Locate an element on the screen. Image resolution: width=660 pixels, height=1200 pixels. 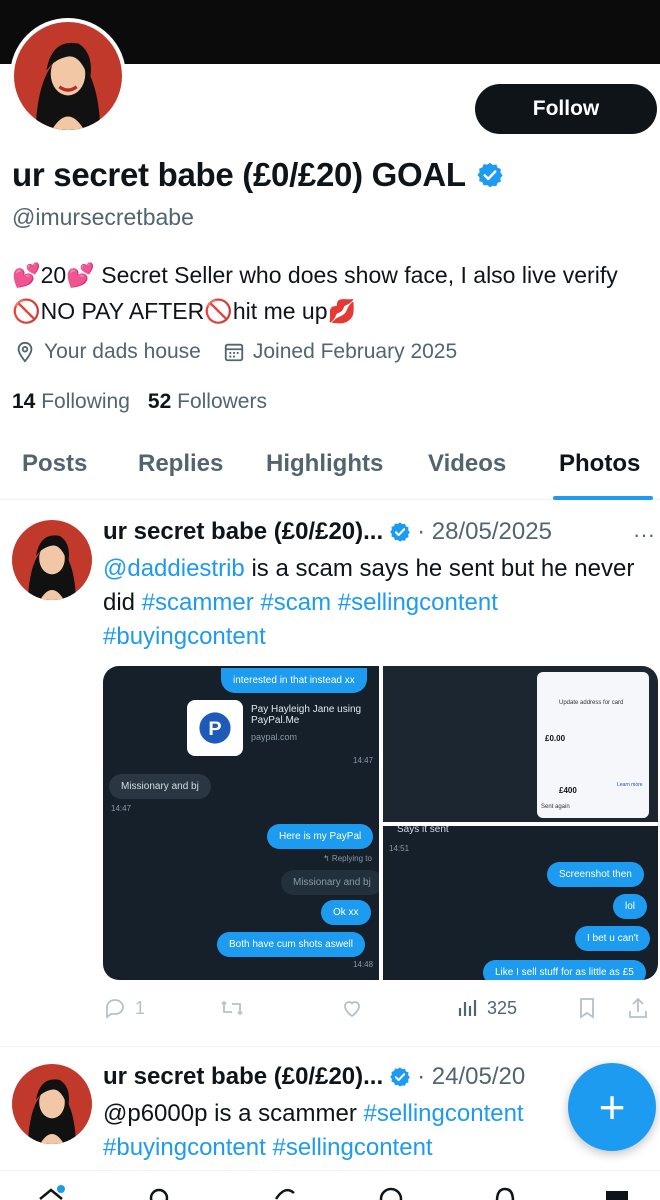
location: Your dads house is located at coordinates (107, 352).